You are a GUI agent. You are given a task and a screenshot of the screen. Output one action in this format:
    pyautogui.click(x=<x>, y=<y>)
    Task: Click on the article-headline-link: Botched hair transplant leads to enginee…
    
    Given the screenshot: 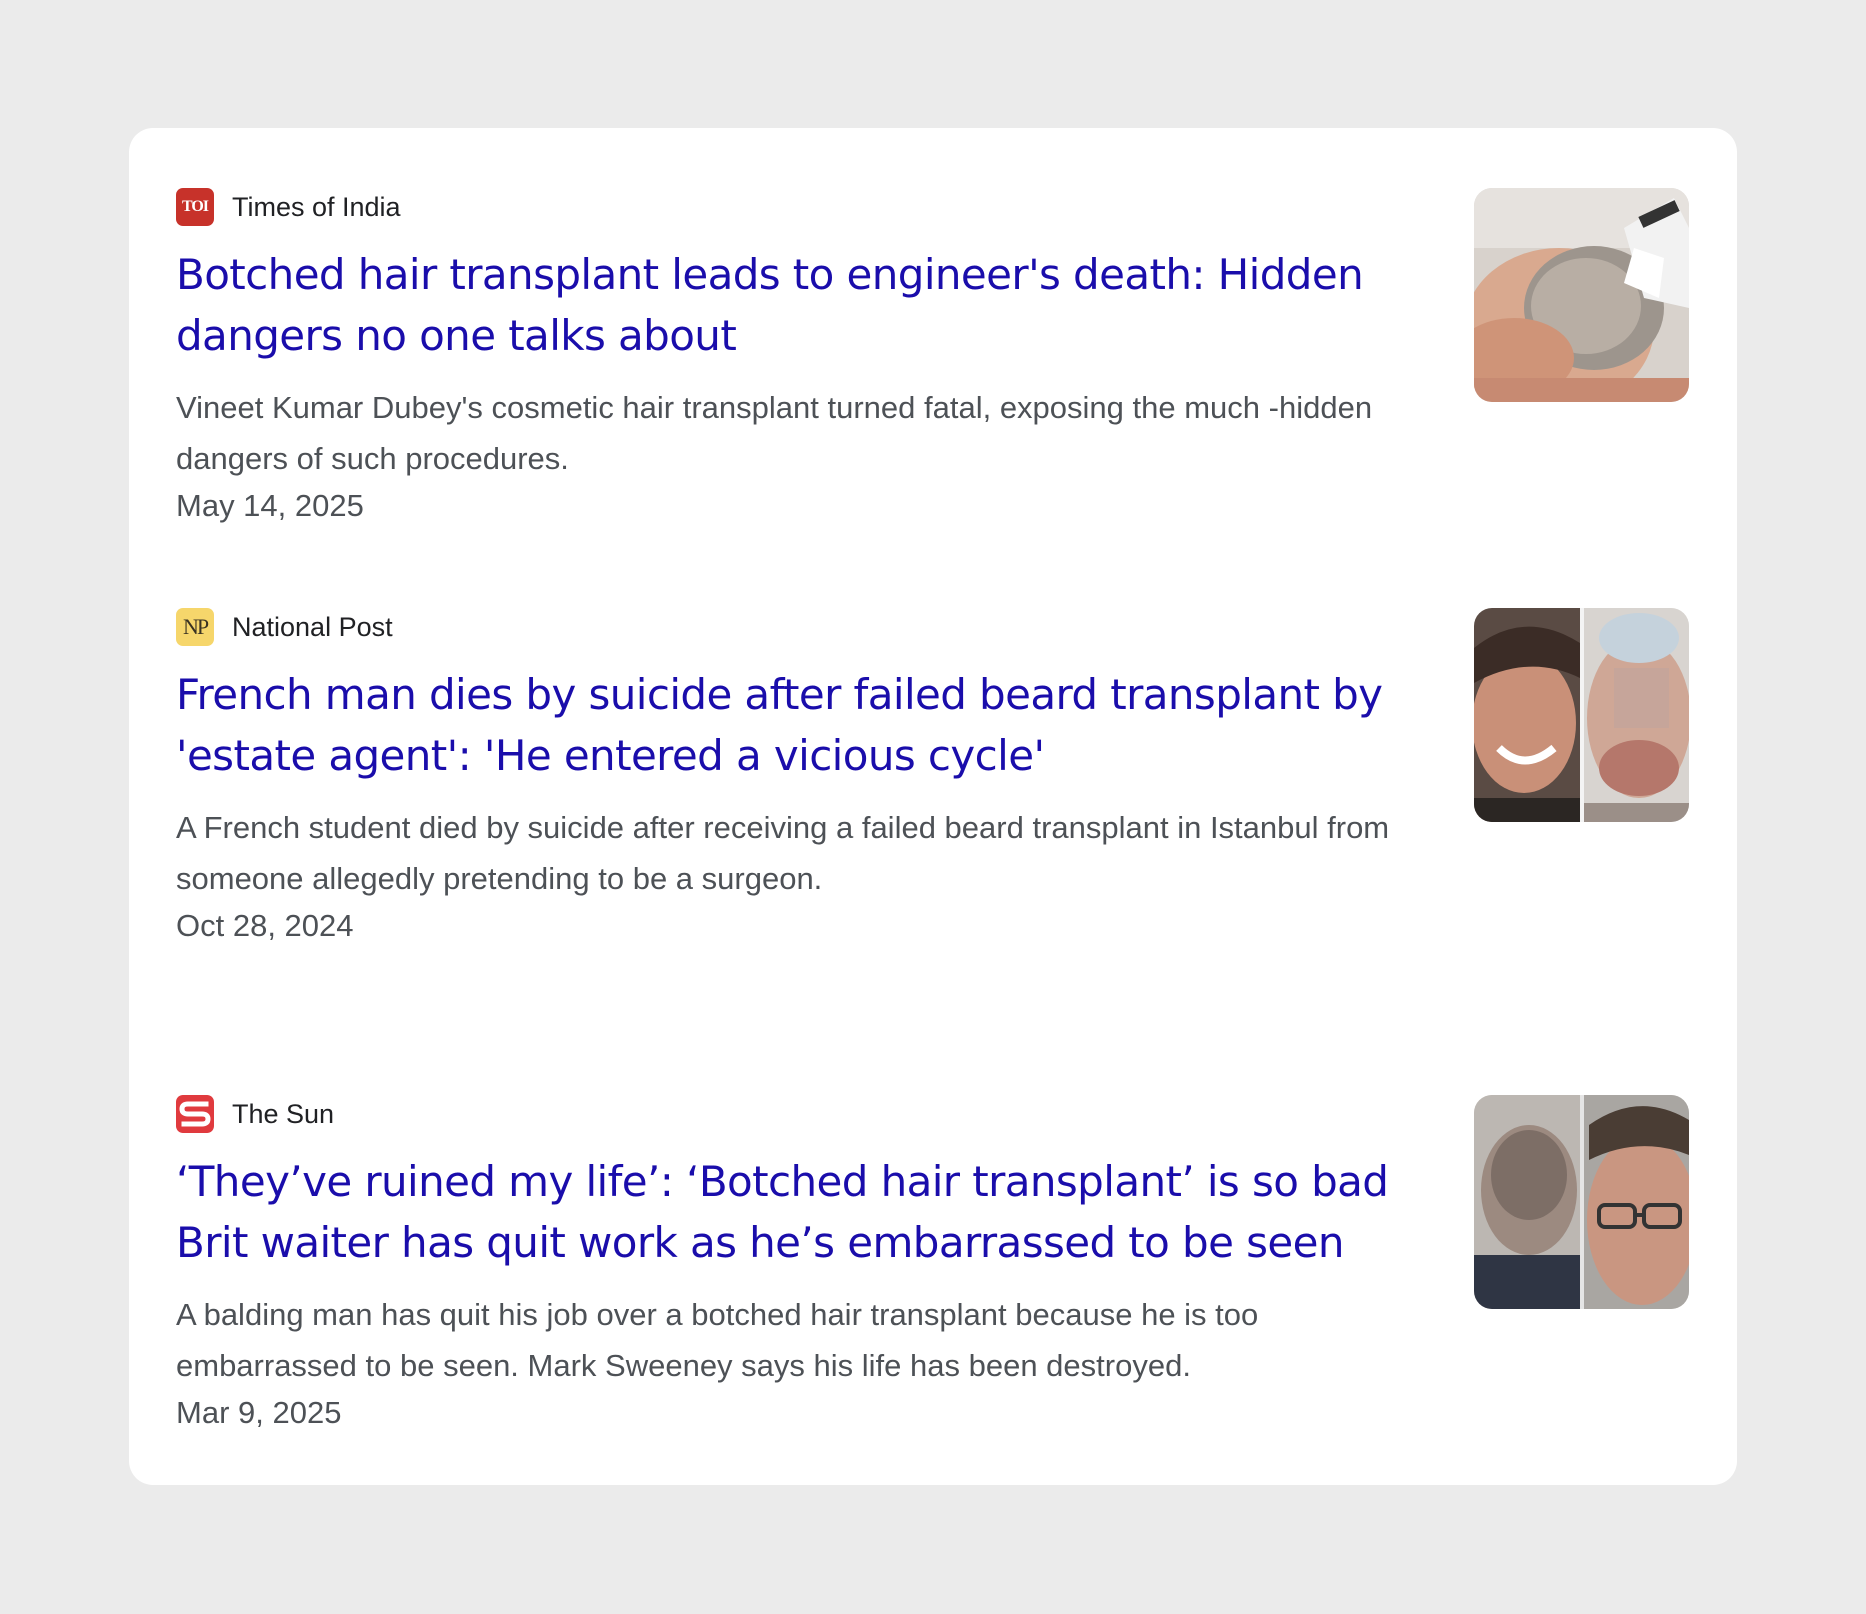 What is the action you would take?
    pyautogui.click(x=806, y=305)
    